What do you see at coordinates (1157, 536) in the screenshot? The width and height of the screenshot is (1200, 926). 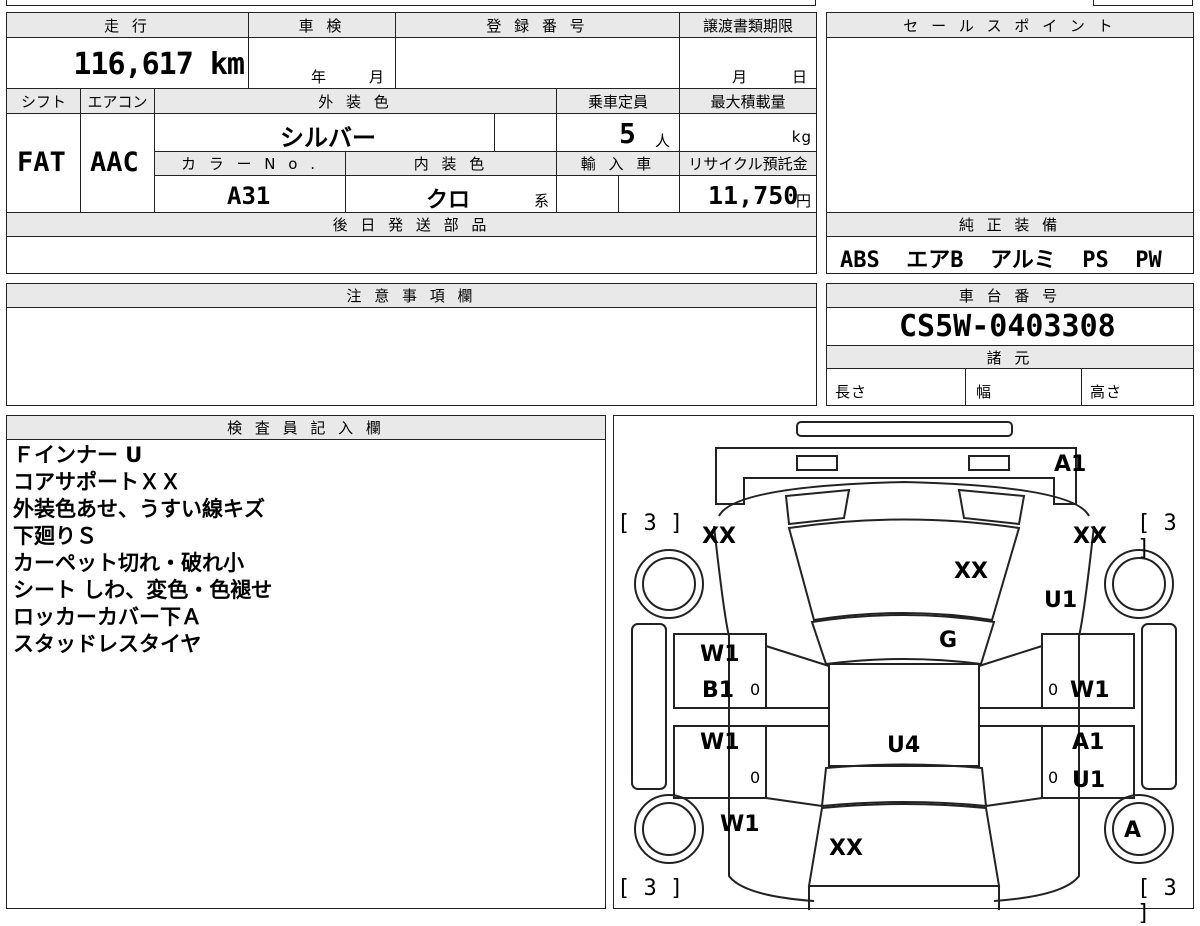 I see `tire-bracket-front-right: [ 3 ]` at bounding box center [1157, 536].